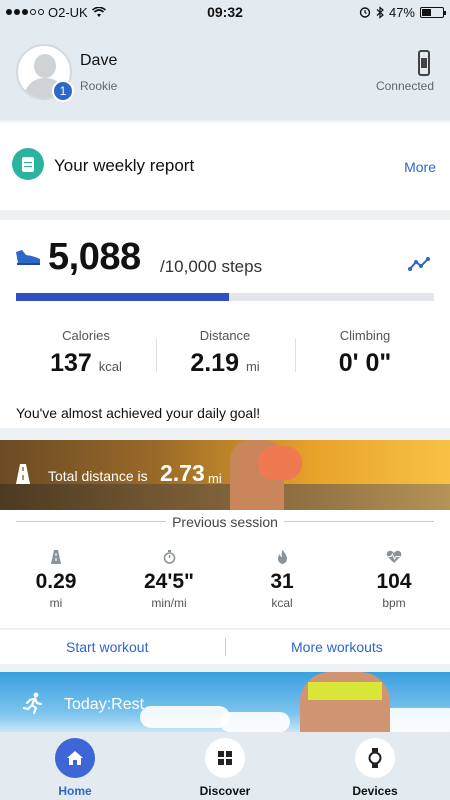 This screenshot has height=800, width=450. Describe the element at coordinates (169, 603) in the screenshot. I see `session-pace-unit: min/mi` at that location.